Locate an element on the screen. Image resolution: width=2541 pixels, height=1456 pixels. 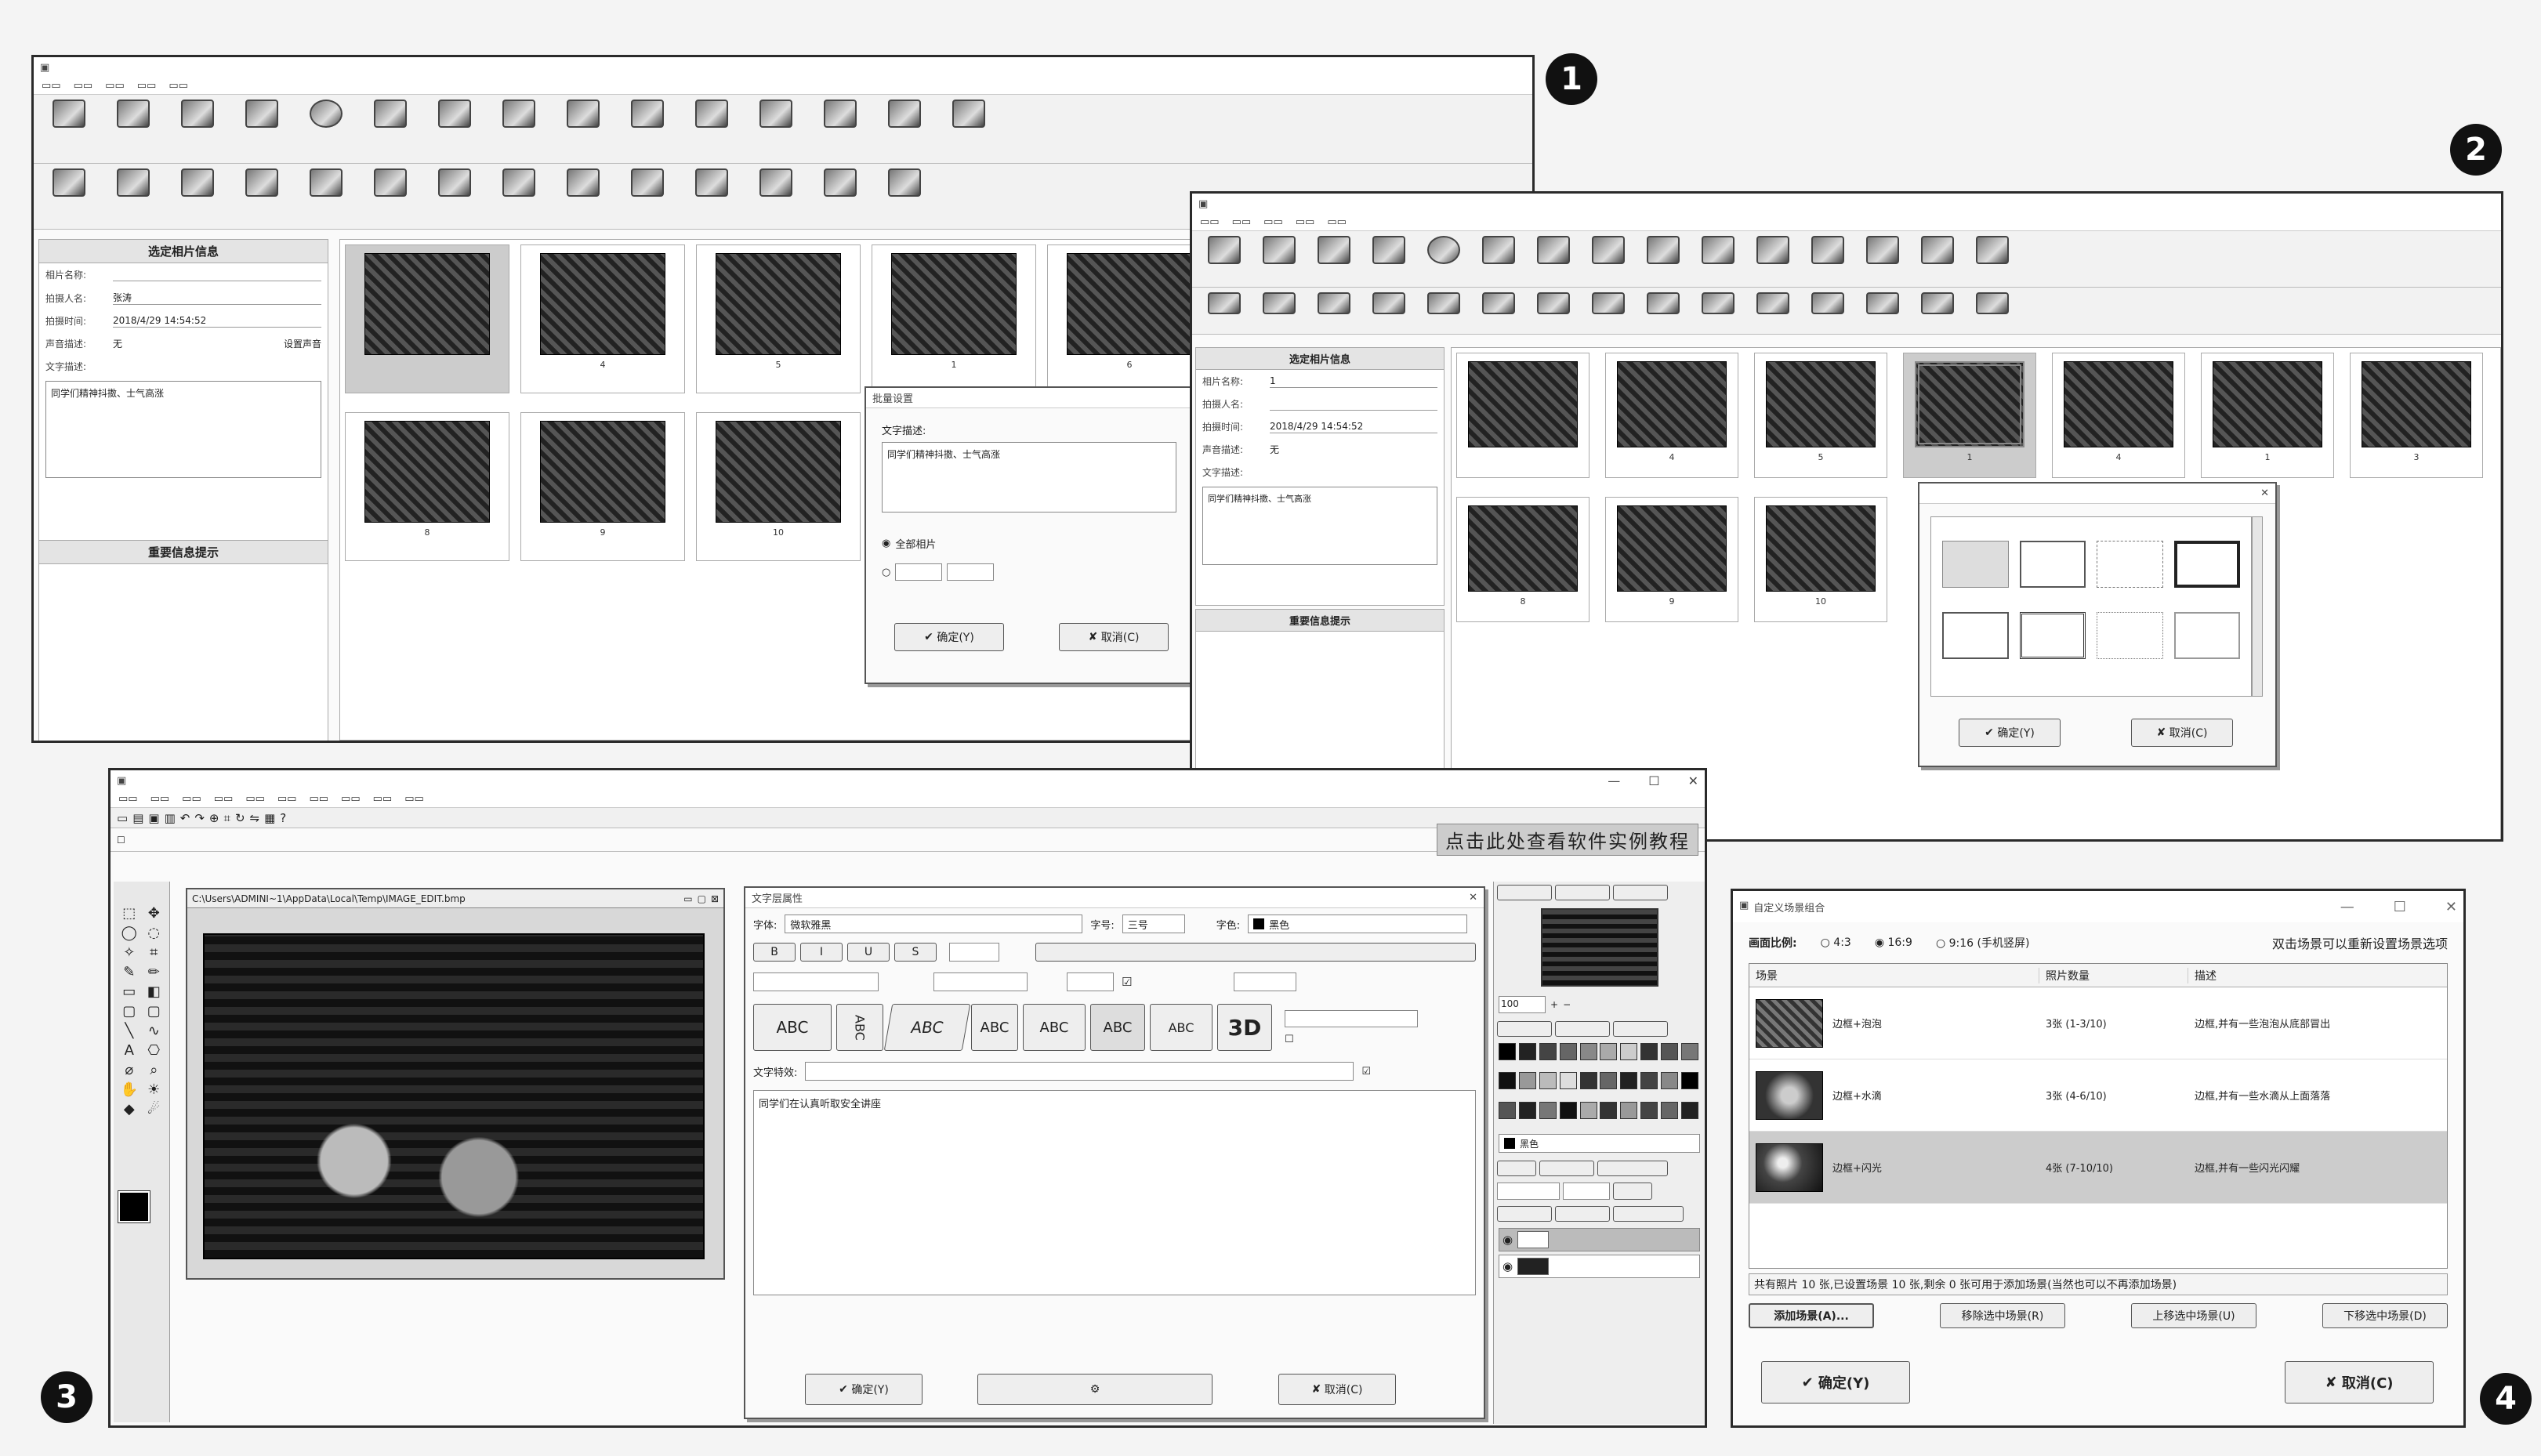
photo-thumb is located at coordinates (427, 318).